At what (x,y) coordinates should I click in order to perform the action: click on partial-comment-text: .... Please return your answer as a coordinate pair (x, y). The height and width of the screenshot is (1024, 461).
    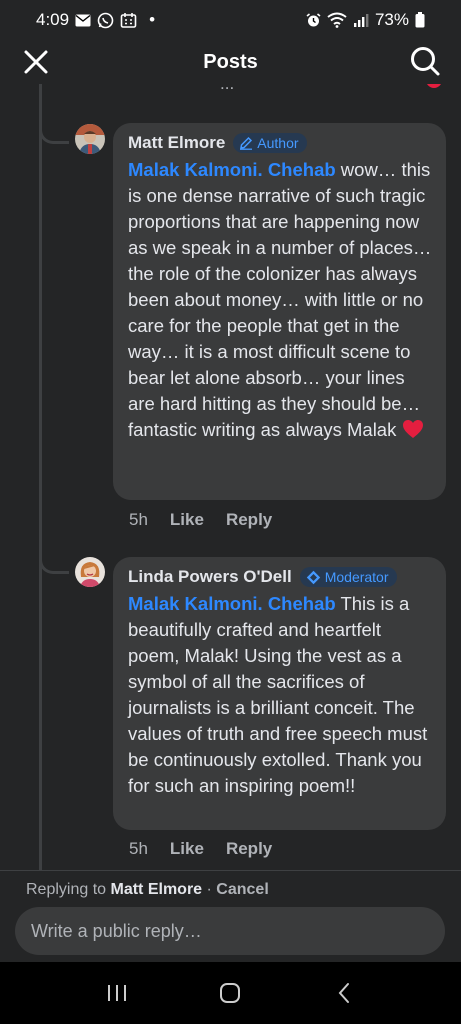
    Looking at the image, I should click on (227, 89).